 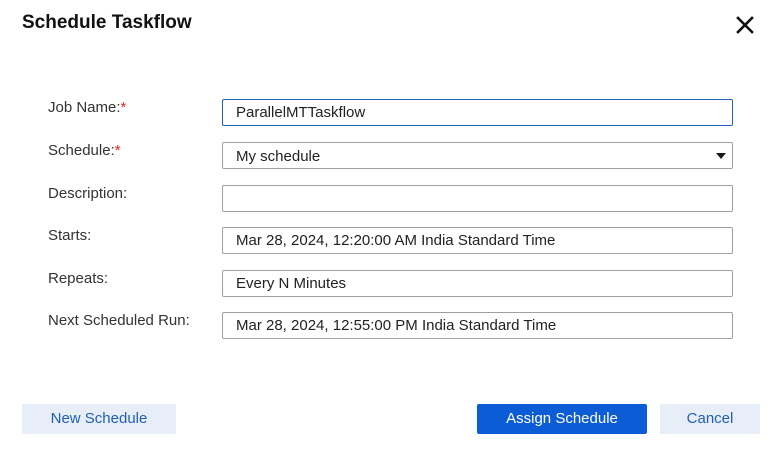 I want to click on next-scheduled-run-label: Next Scheduled Run:, so click(x=119, y=320).